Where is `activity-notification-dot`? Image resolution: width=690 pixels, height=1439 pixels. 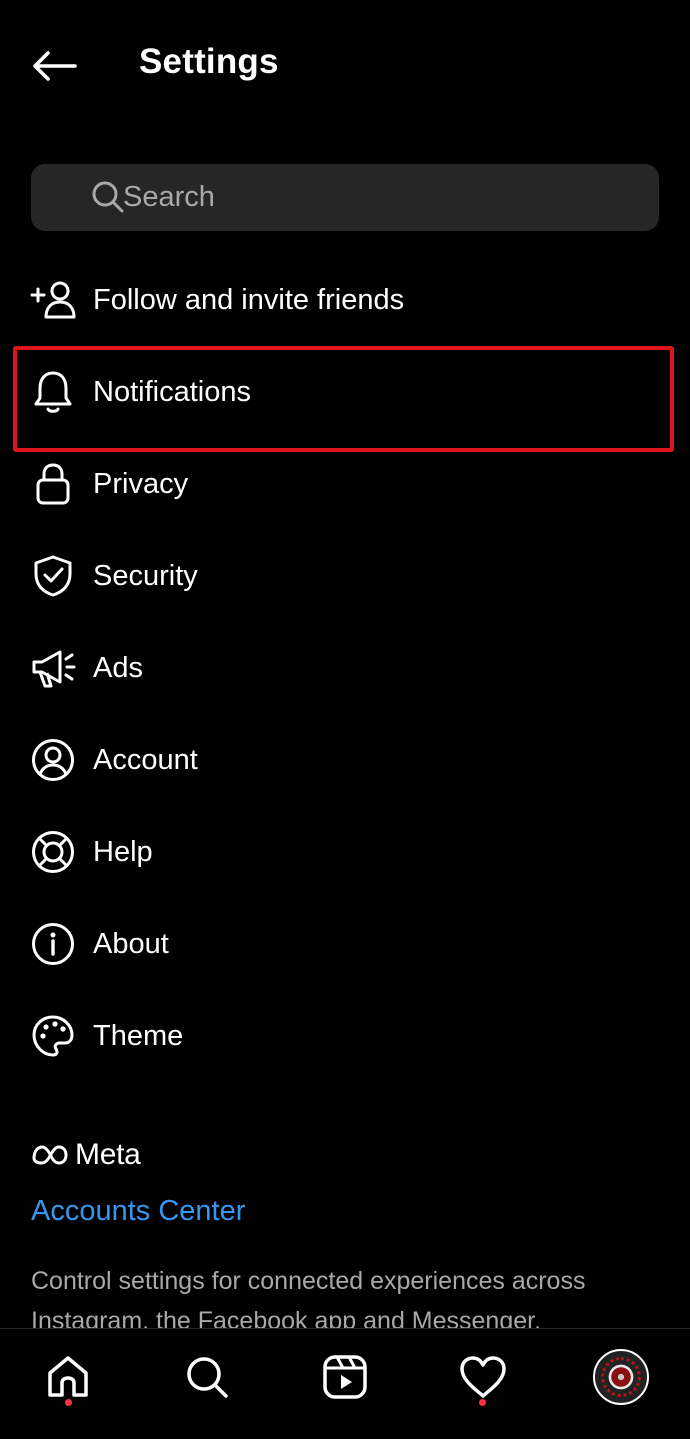
activity-notification-dot is located at coordinates (482, 1402).